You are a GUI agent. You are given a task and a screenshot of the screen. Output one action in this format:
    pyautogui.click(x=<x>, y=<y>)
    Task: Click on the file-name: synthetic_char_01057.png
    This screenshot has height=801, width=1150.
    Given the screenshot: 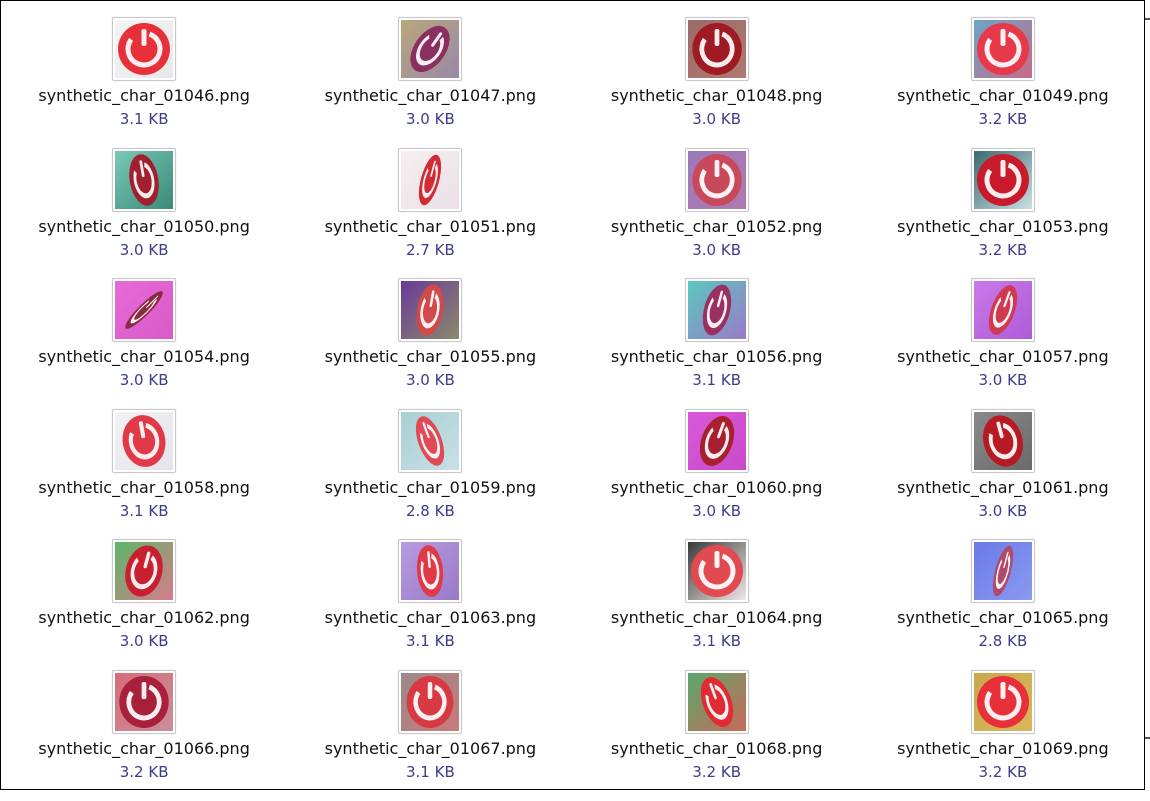 What is the action you would take?
    pyautogui.click(x=1003, y=357)
    